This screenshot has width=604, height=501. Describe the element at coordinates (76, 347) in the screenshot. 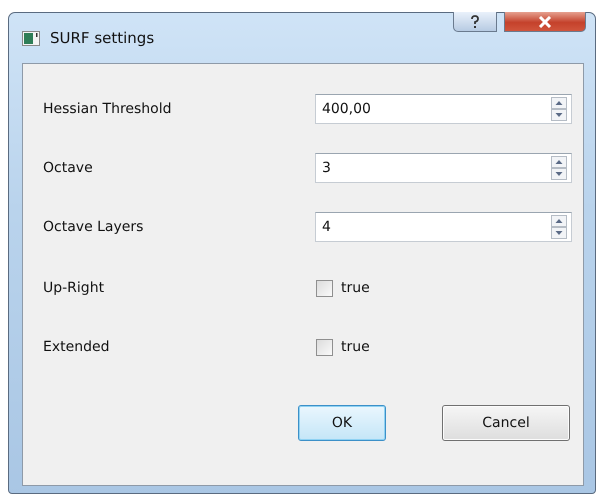

I see `field-label: Extended` at that location.